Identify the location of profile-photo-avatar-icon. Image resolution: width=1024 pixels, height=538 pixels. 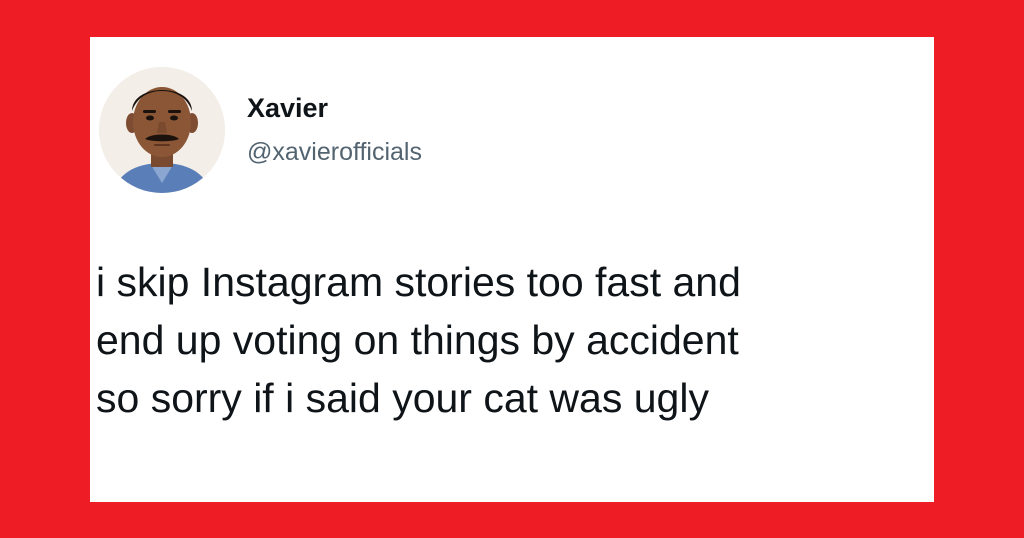
(162, 130).